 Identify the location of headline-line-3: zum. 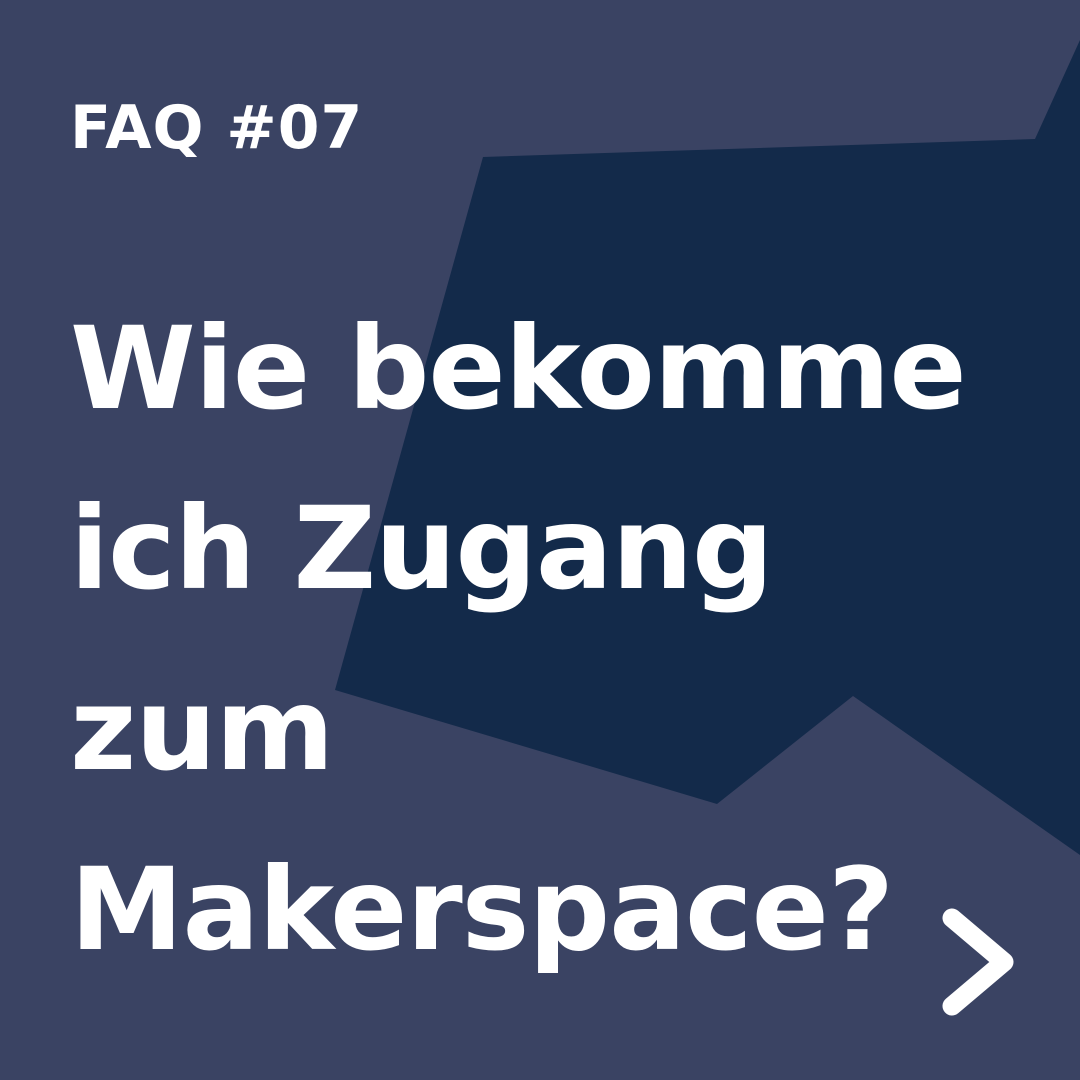
(202, 729).